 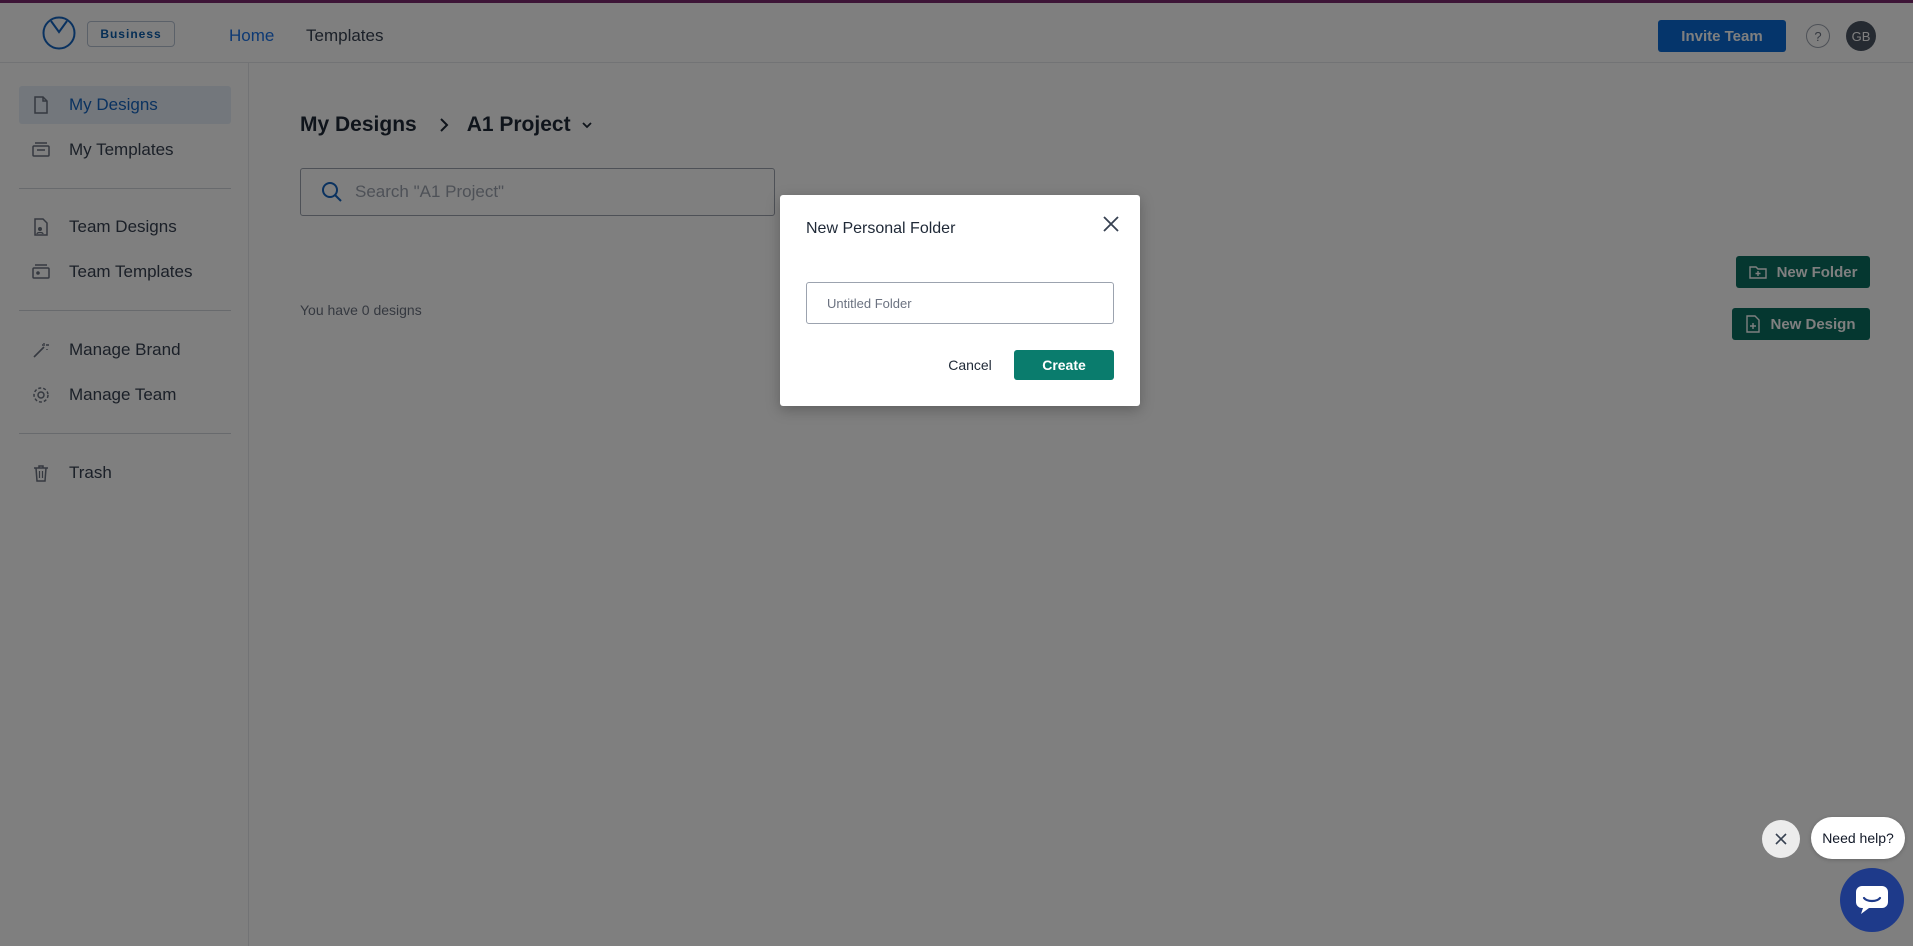 I want to click on create-button: Create, so click(x=1064, y=365).